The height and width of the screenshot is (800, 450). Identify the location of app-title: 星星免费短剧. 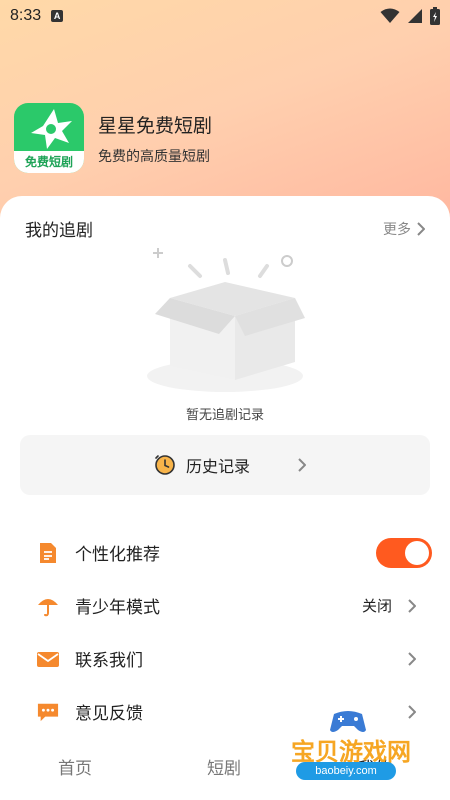
(155, 125).